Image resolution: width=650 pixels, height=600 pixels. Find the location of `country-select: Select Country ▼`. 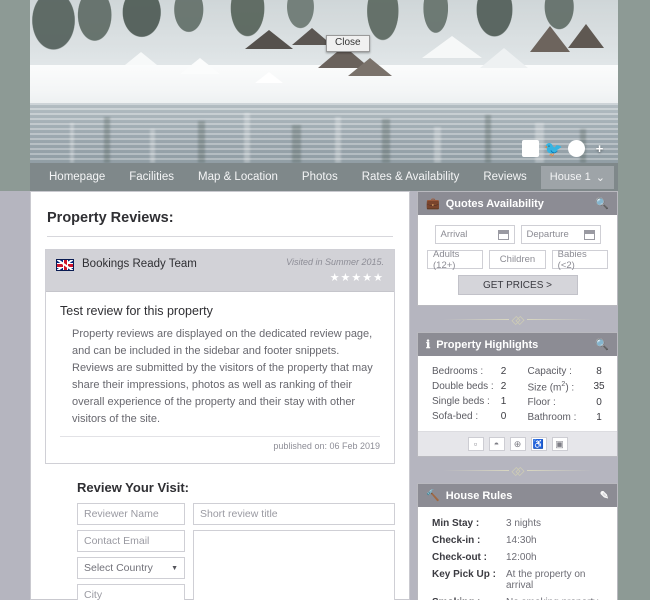

country-select: Select Country ▼ is located at coordinates (131, 568).